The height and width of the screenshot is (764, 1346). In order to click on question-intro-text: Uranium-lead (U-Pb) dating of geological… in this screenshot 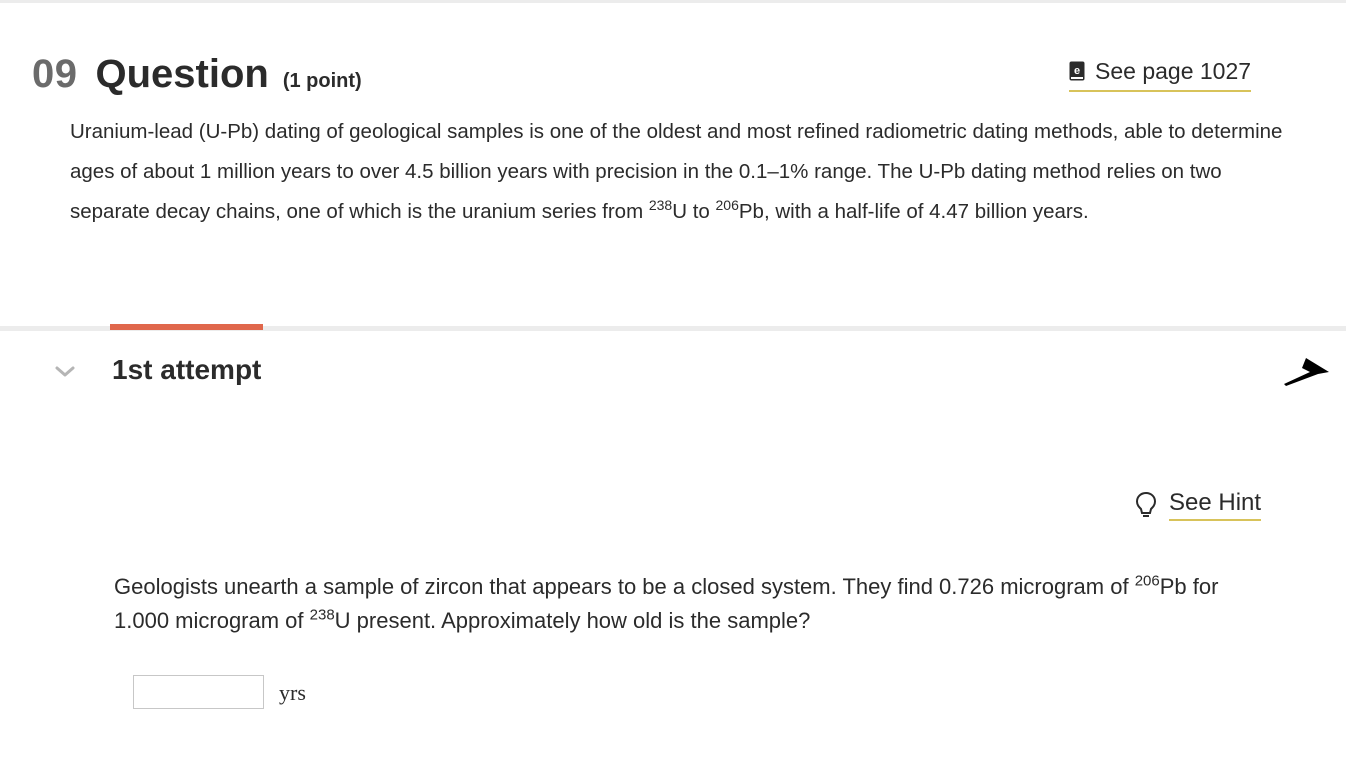, I will do `click(680, 172)`.